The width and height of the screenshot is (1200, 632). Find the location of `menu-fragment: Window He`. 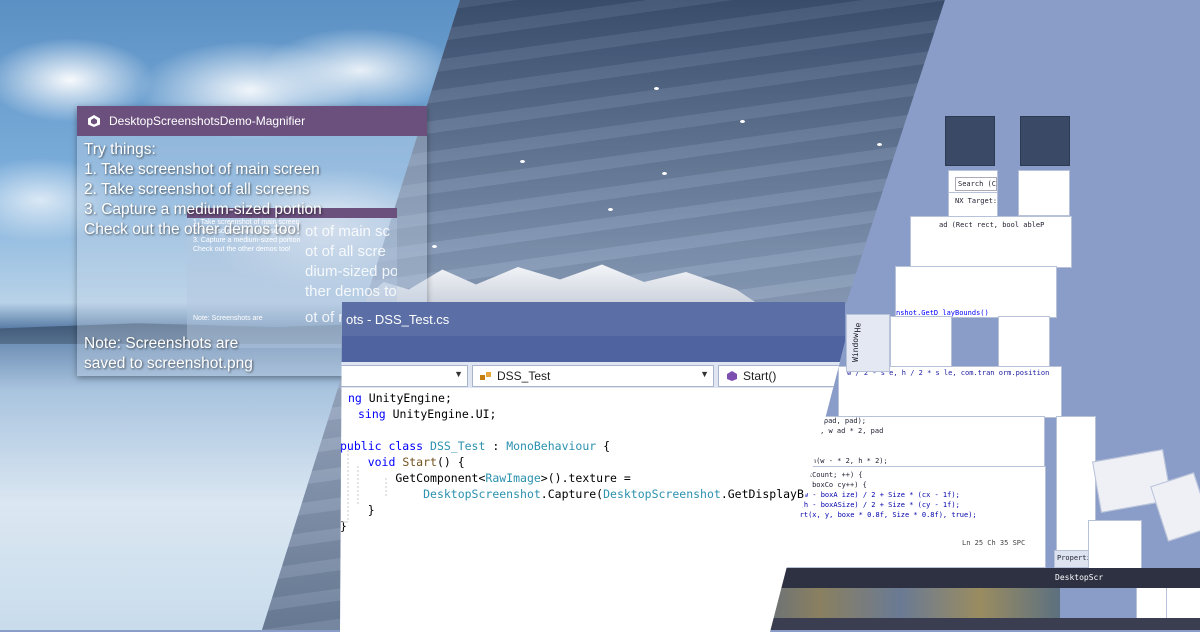

menu-fragment: Window He is located at coordinates (868, 343).